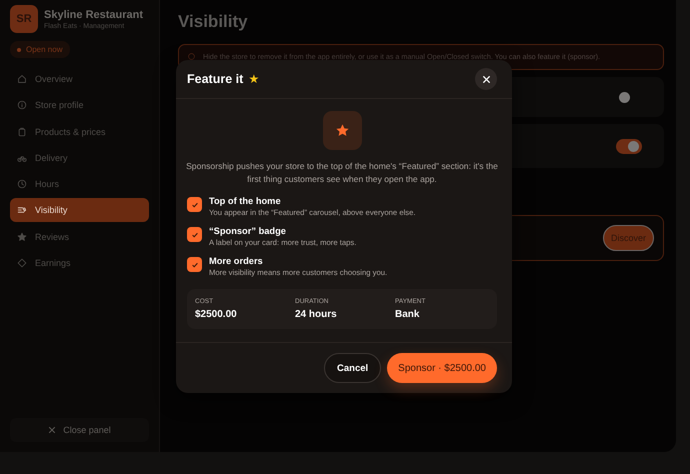 The height and width of the screenshot is (474, 690). I want to click on nav-item: Visibility, so click(79, 210).